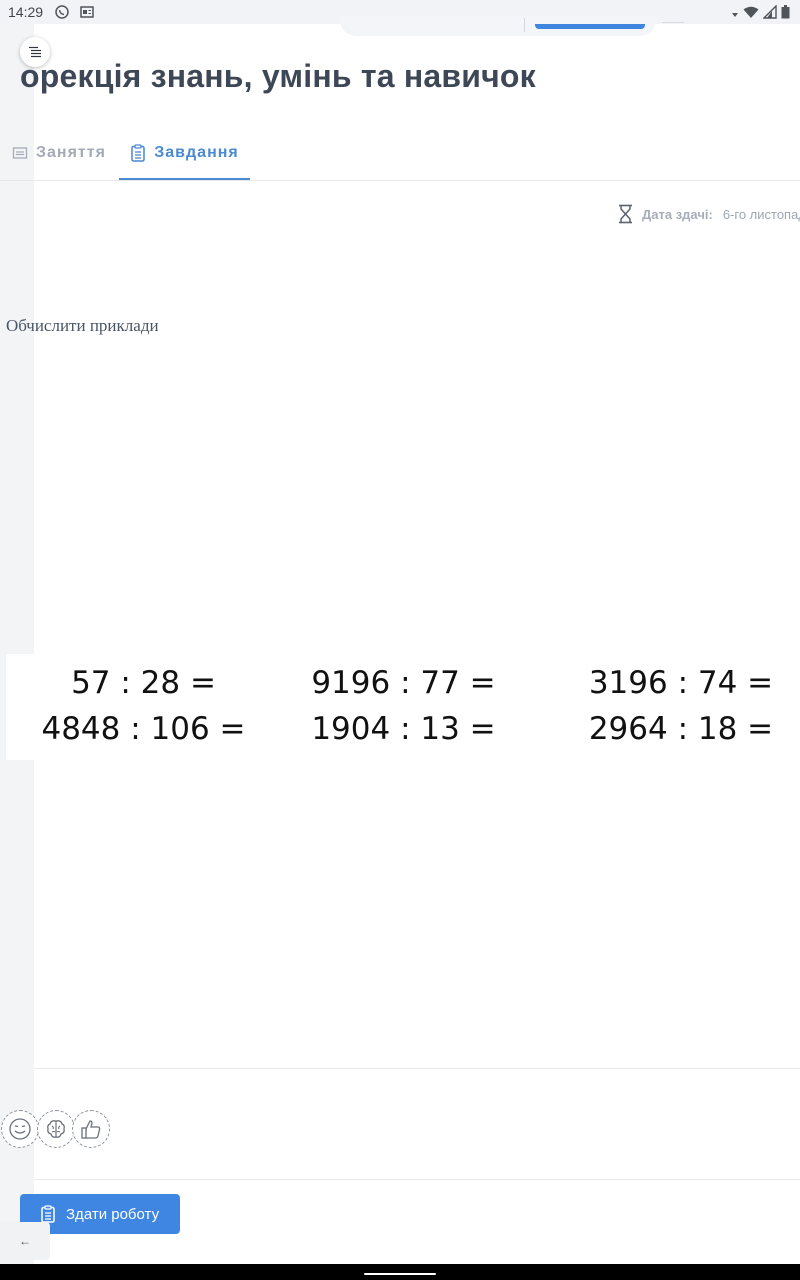 The image size is (800, 1280). What do you see at coordinates (524, 25) in the screenshot?
I see `toolbar-divider` at bounding box center [524, 25].